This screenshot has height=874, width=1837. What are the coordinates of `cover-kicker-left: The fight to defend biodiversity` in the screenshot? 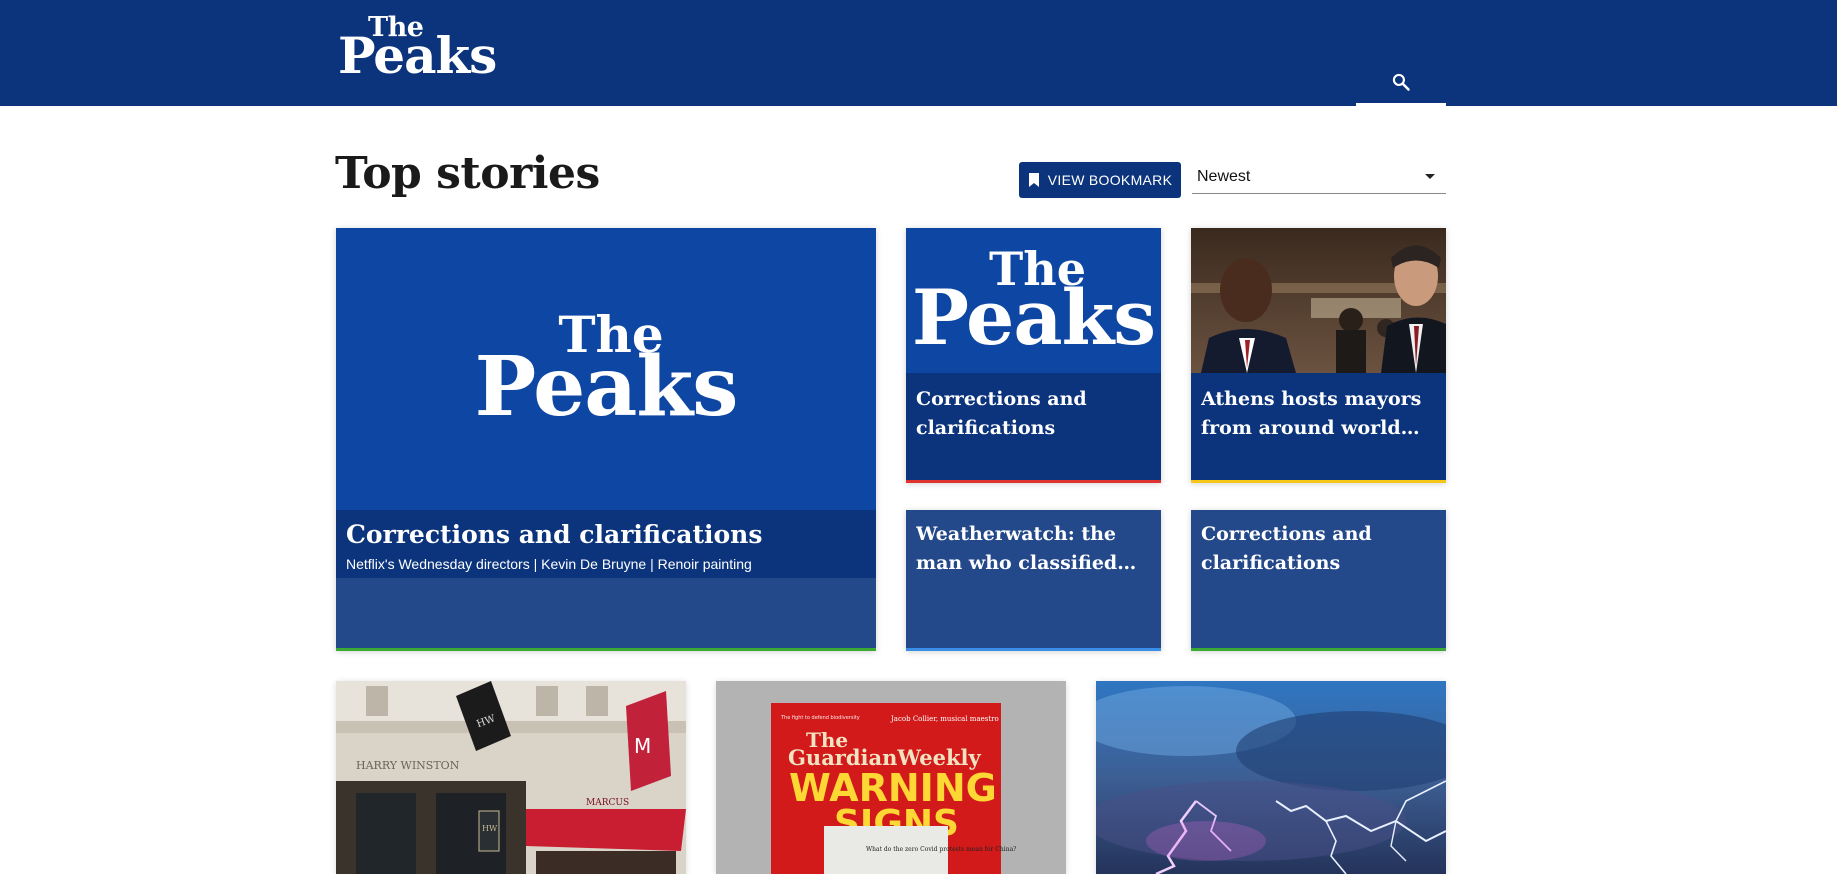 It's located at (820, 718).